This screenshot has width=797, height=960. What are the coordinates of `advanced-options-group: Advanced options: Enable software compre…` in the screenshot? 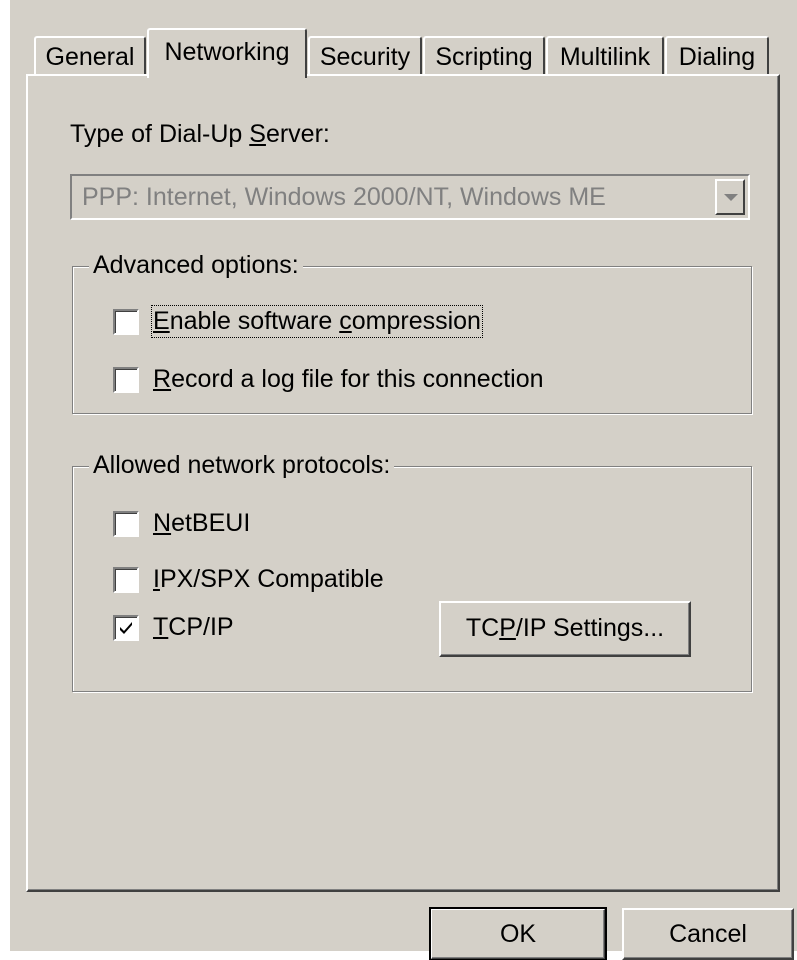 It's located at (412, 332).